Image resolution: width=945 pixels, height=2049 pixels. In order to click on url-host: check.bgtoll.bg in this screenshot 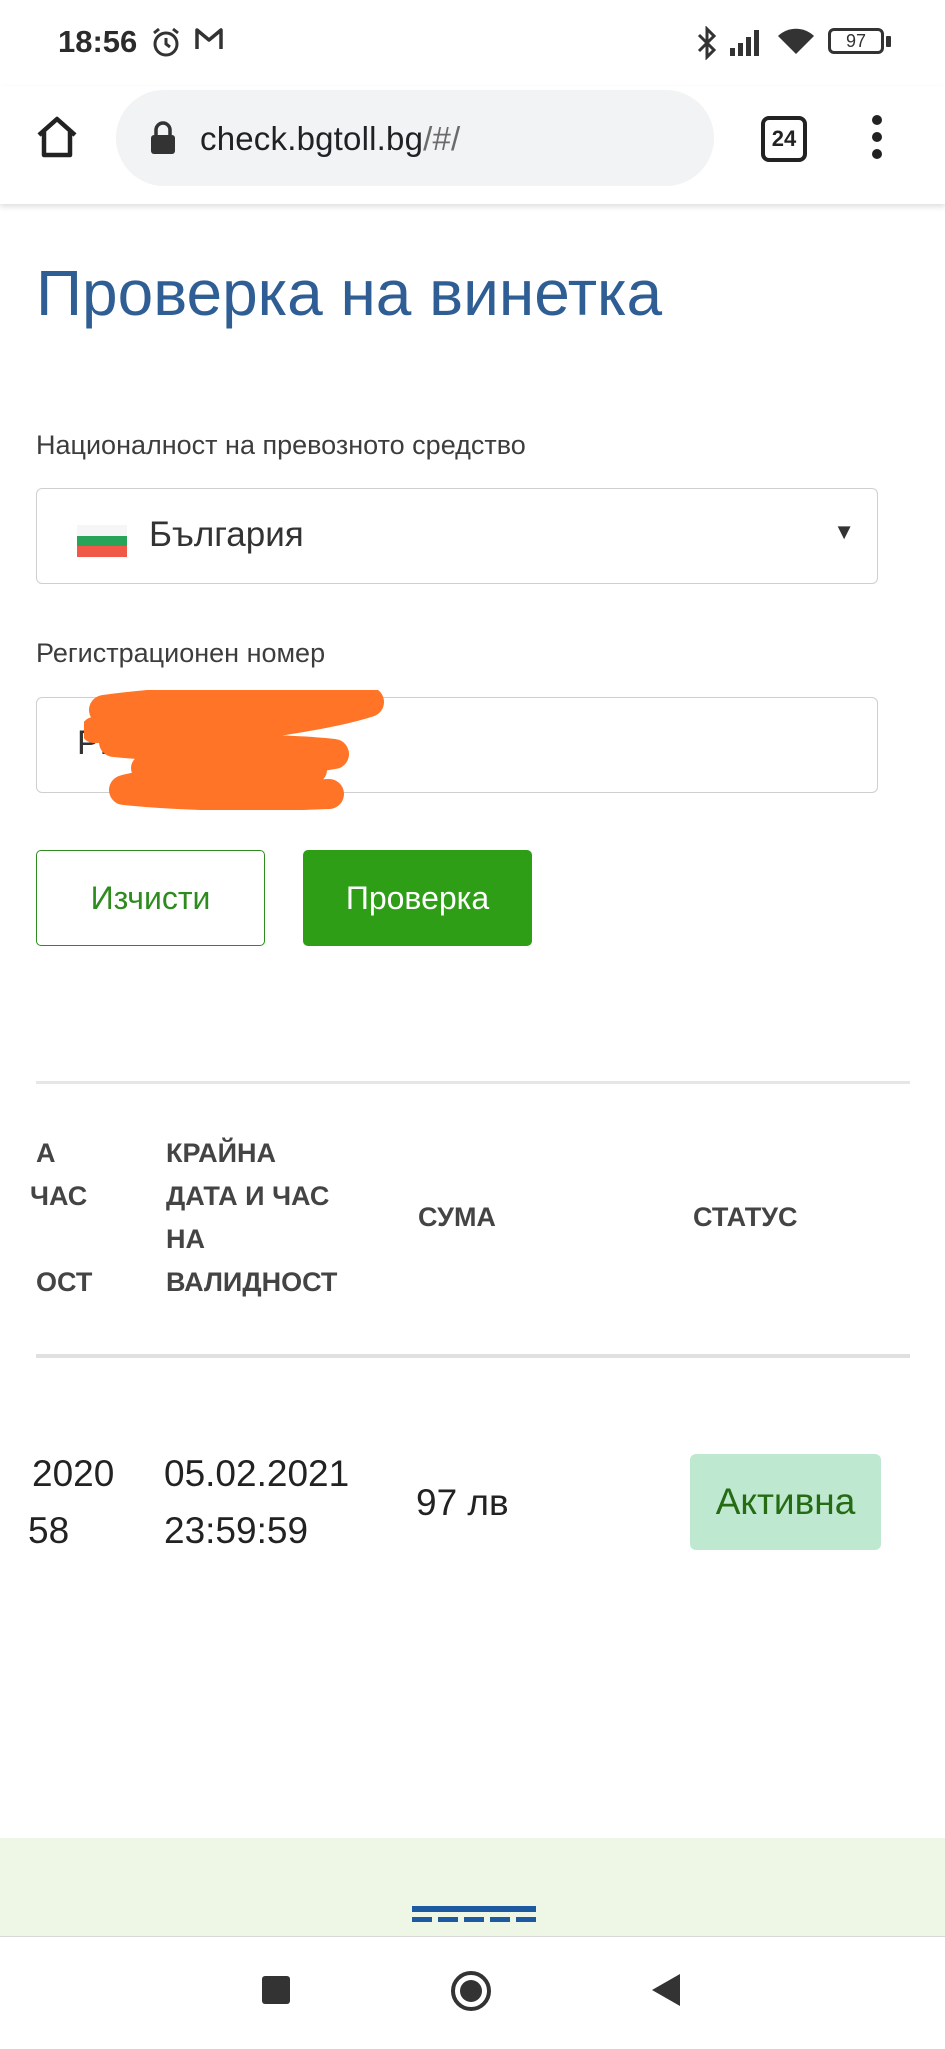, I will do `click(312, 138)`.